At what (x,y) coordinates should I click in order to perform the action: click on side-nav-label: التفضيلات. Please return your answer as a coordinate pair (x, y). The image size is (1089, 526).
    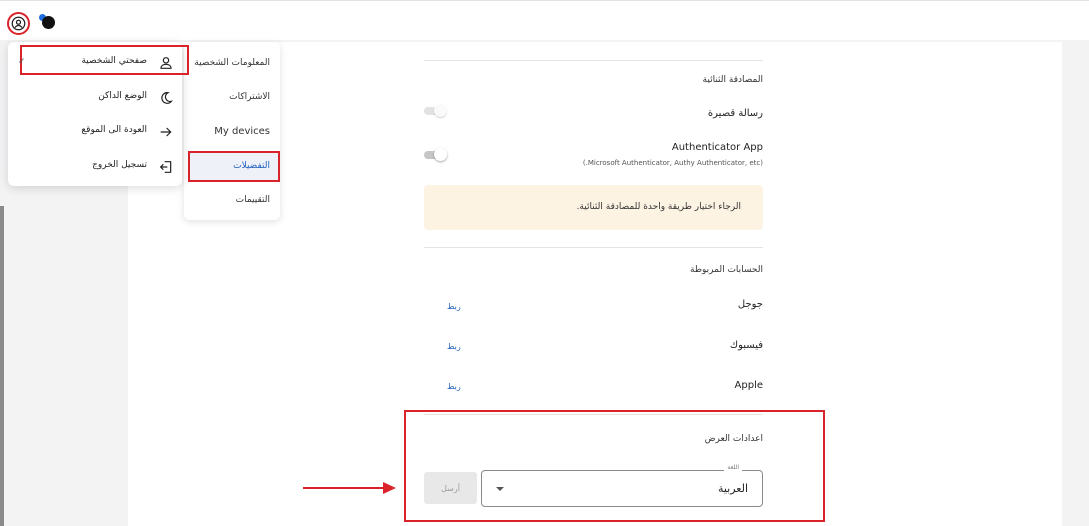
    Looking at the image, I should click on (251, 166).